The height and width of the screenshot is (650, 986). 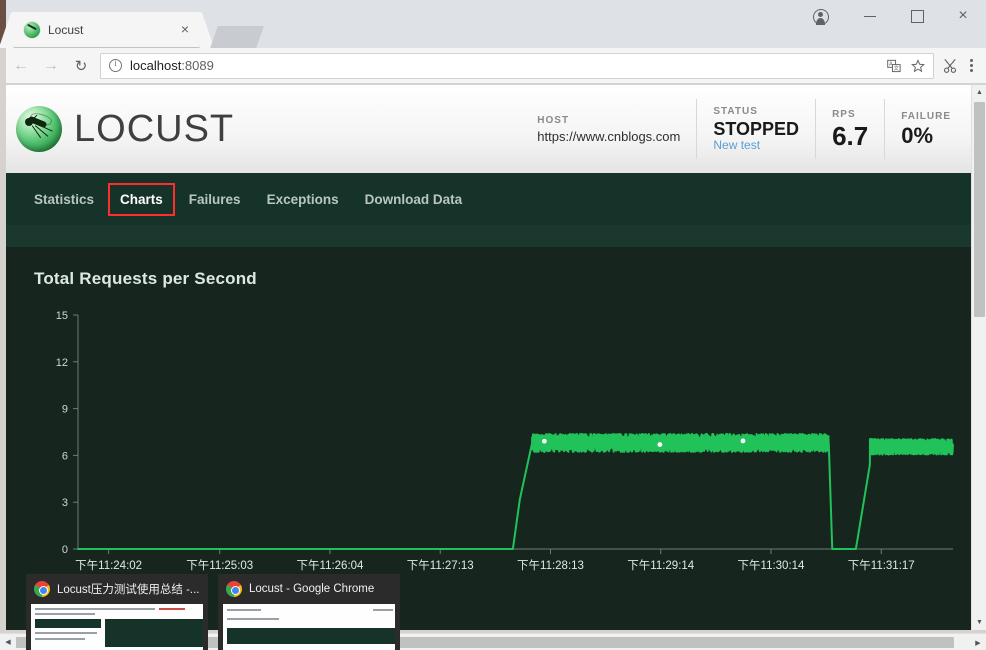 I want to click on taskbar-preview-1-thumb, so click(x=117, y=627).